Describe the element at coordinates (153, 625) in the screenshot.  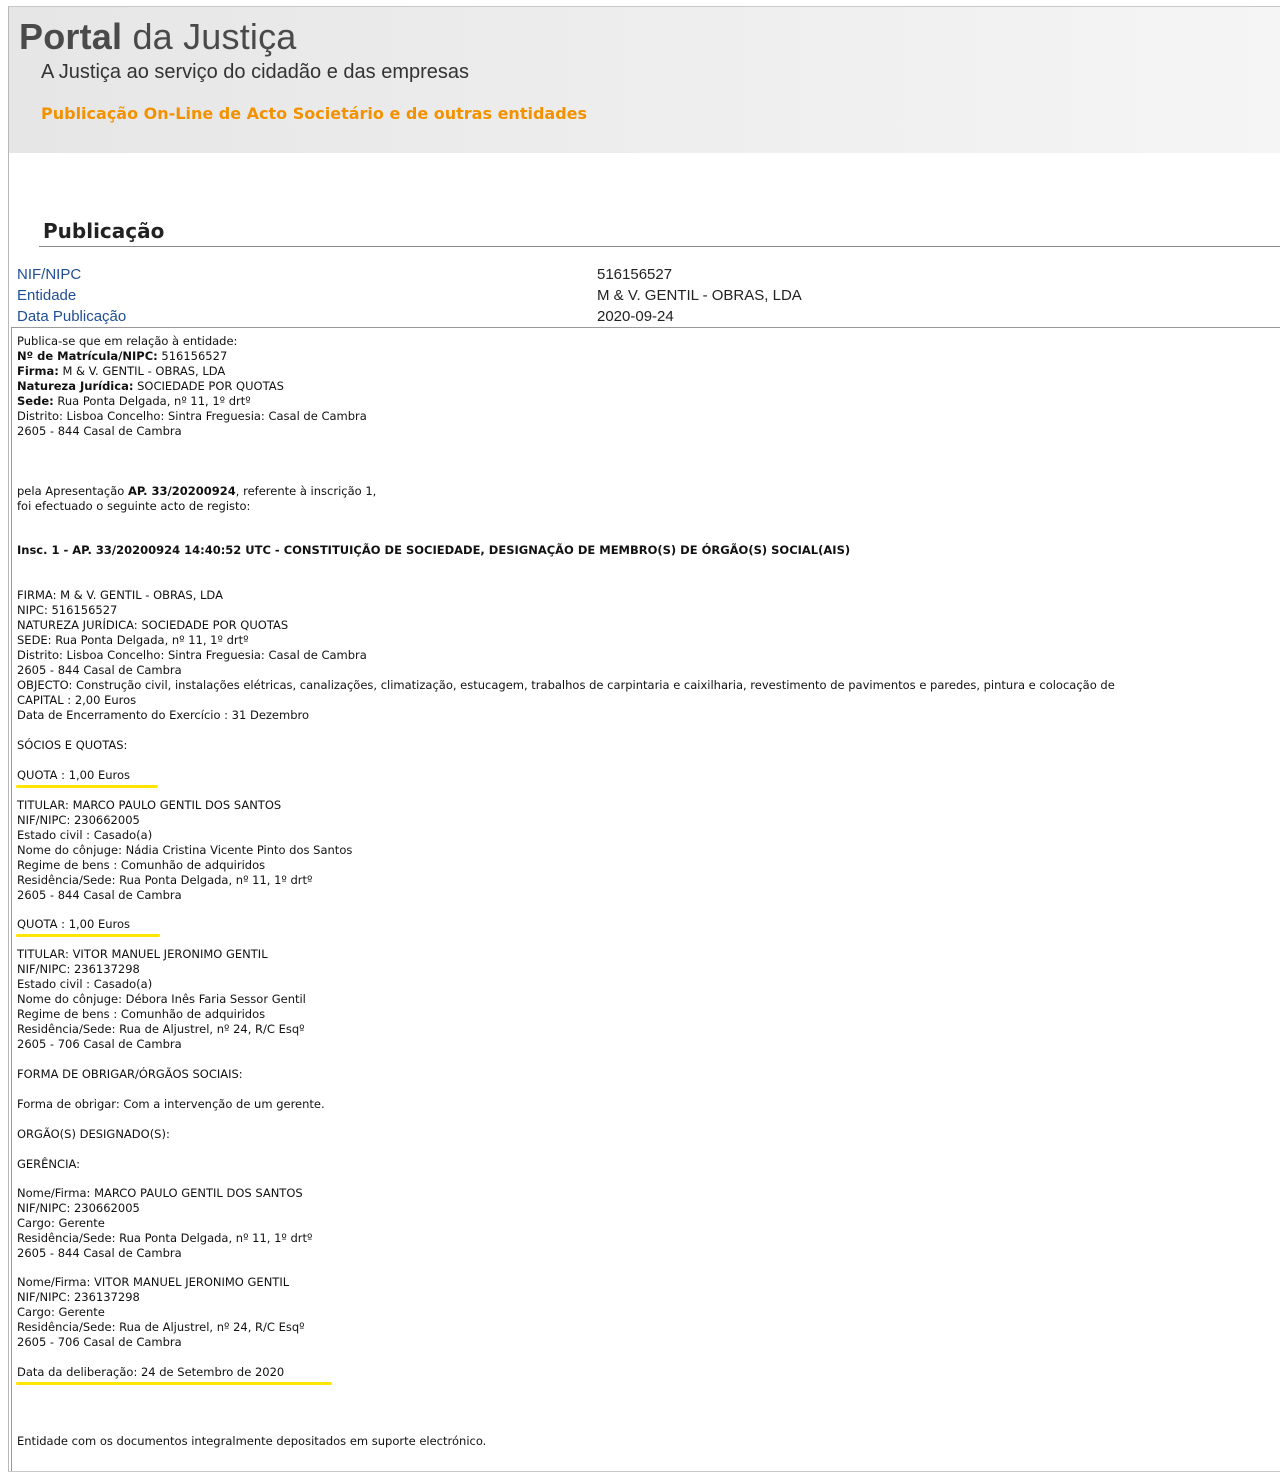
I see `detail-line: NATUREZA JURÍDICA: SOCIEDADE POR QUOTAS` at that location.